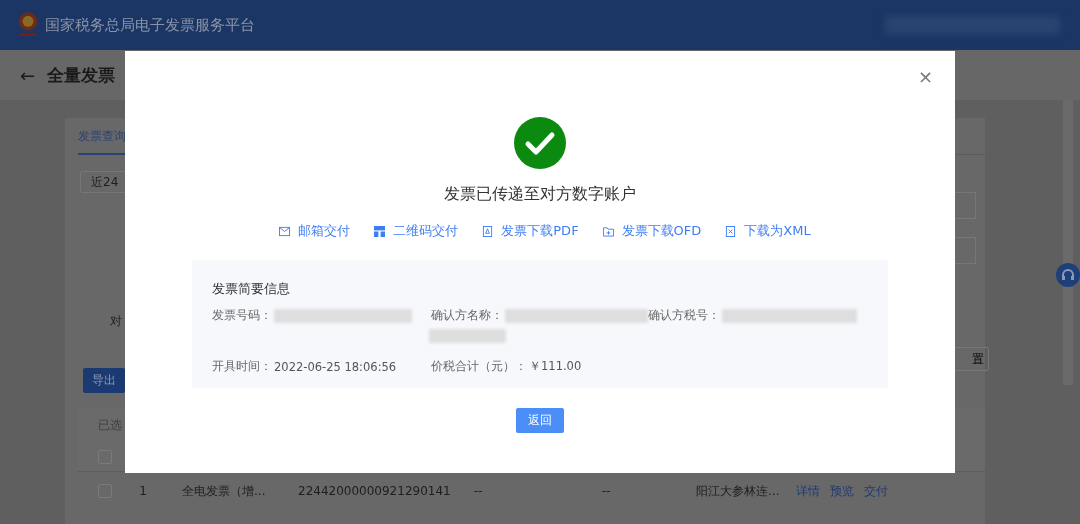 The image size is (1080, 524). I want to click on page-title: 全量发票, so click(81, 75).